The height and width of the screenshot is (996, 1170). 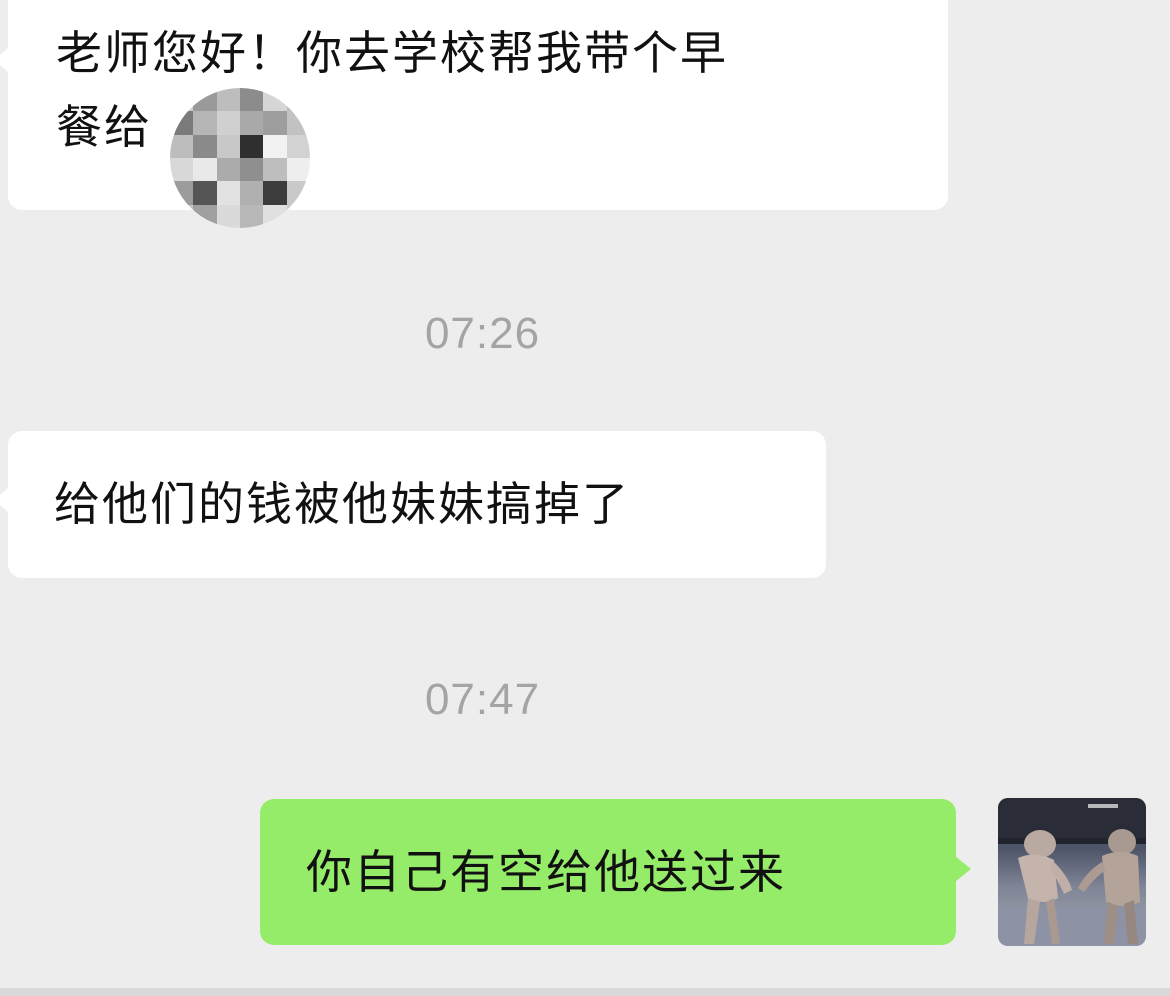 What do you see at coordinates (482, 699) in the screenshot?
I see `timestamp: 07:47` at bounding box center [482, 699].